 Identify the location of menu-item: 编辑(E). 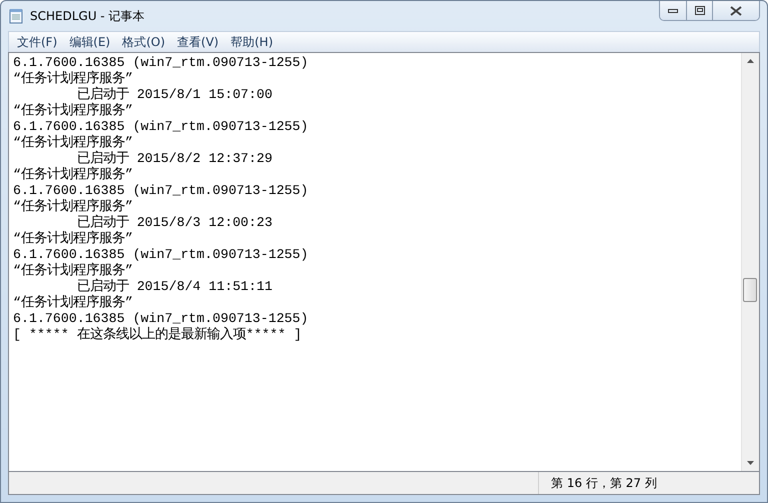
(89, 42).